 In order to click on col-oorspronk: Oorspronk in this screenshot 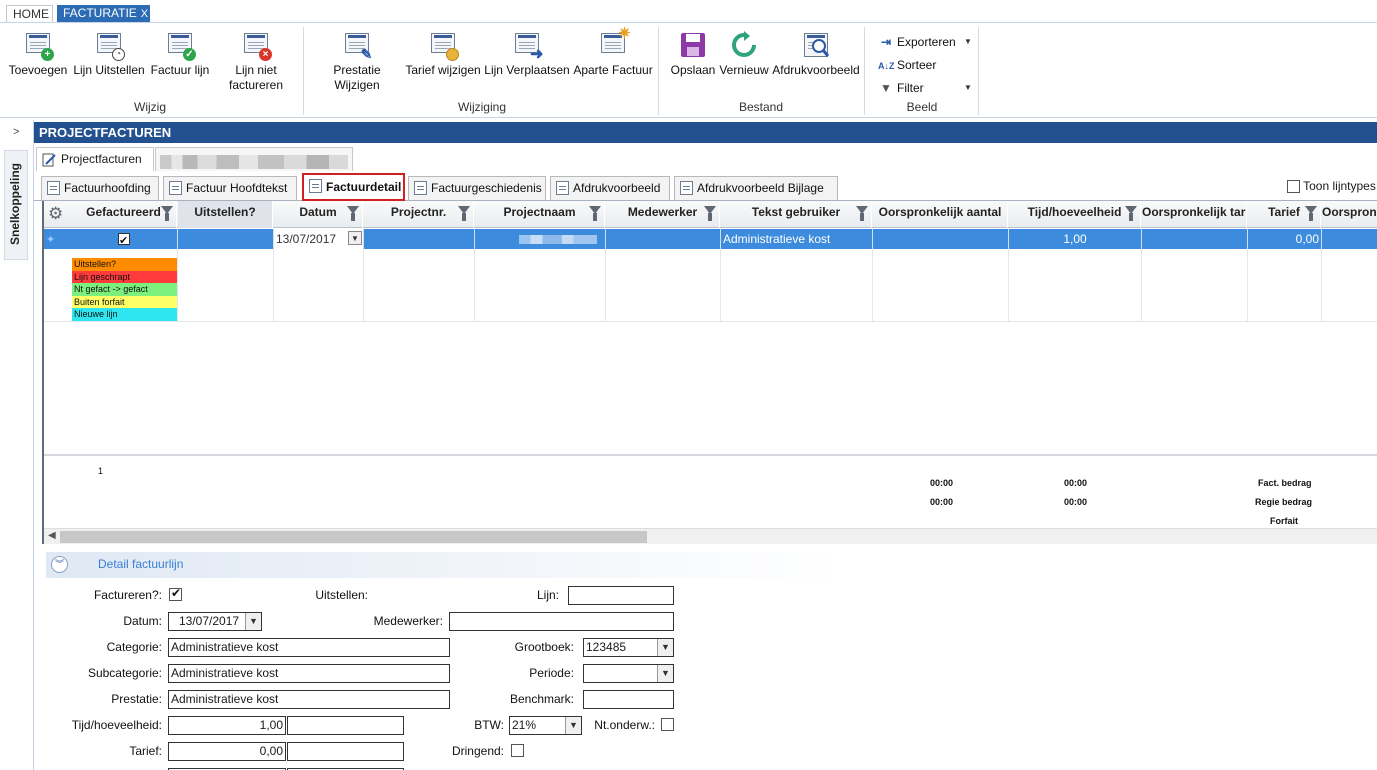, I will do `click(1349, 214)`.